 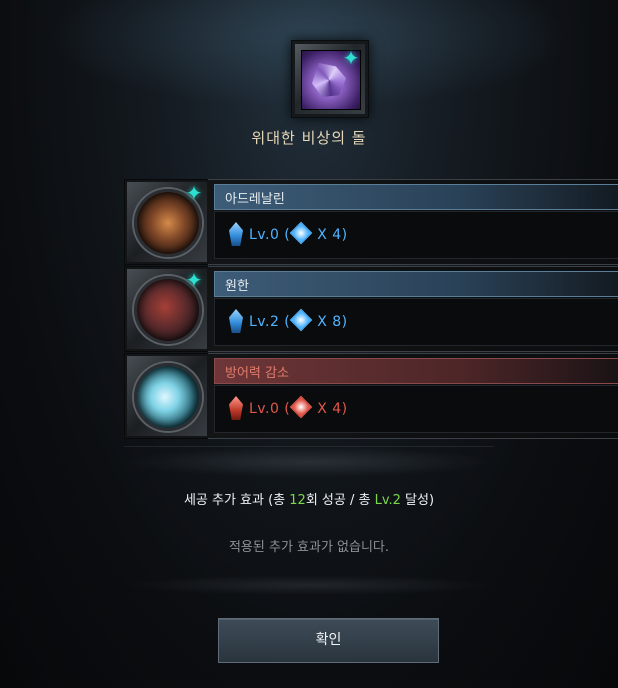 I want to click on stone-title: 위대한 비상의 돌, so click(x=309, y=138).